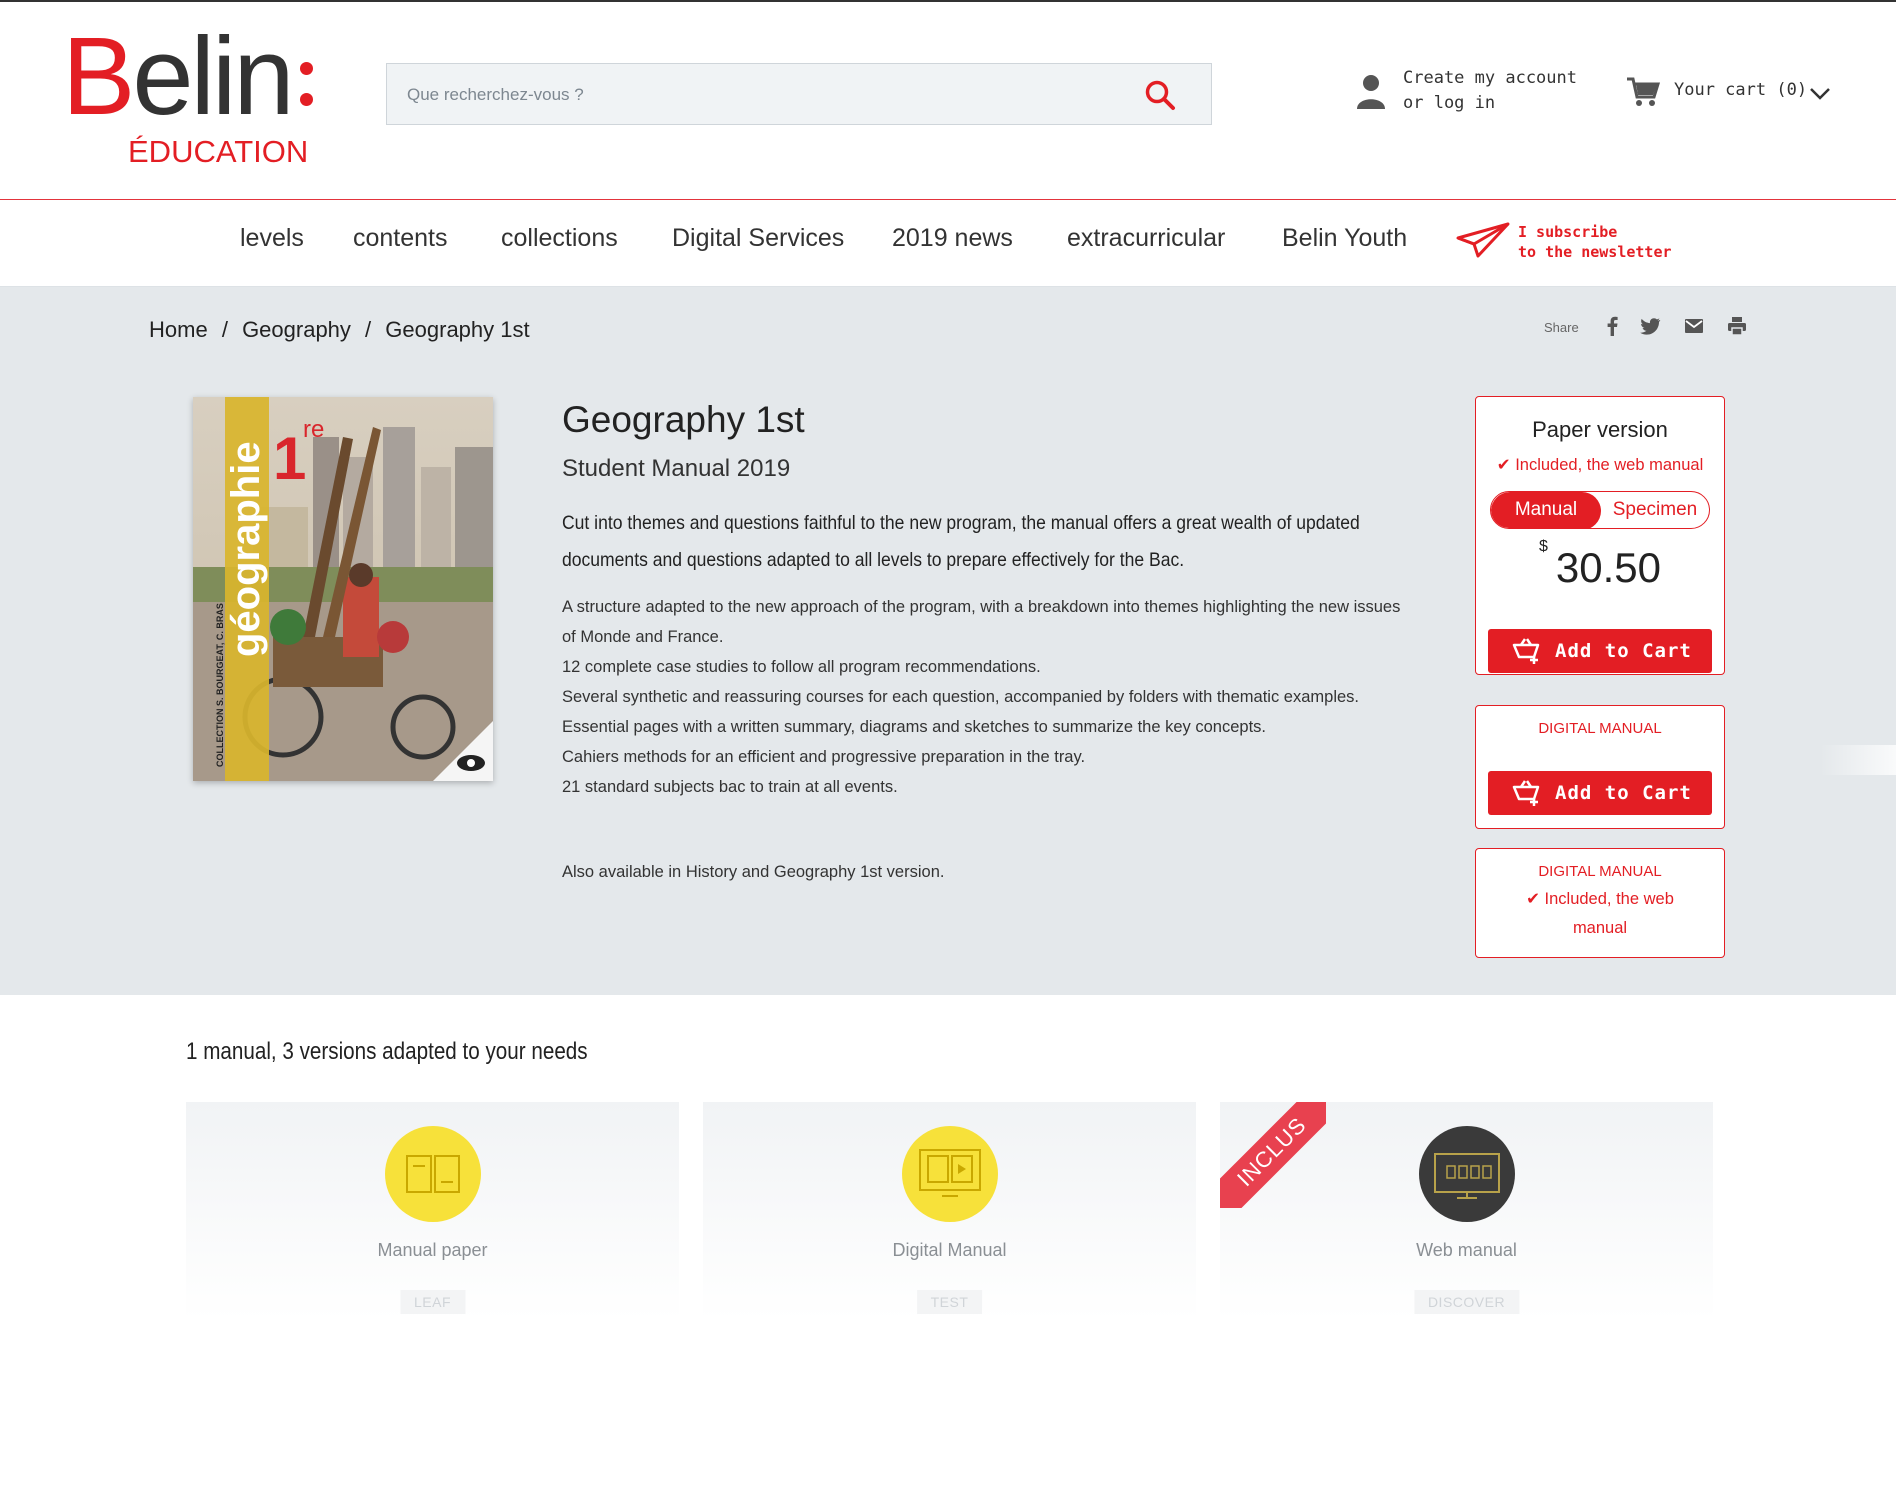 This screenshot has width=1896, height=1493. I want to click on version-name: Digital Manual, so click(949, 1250).